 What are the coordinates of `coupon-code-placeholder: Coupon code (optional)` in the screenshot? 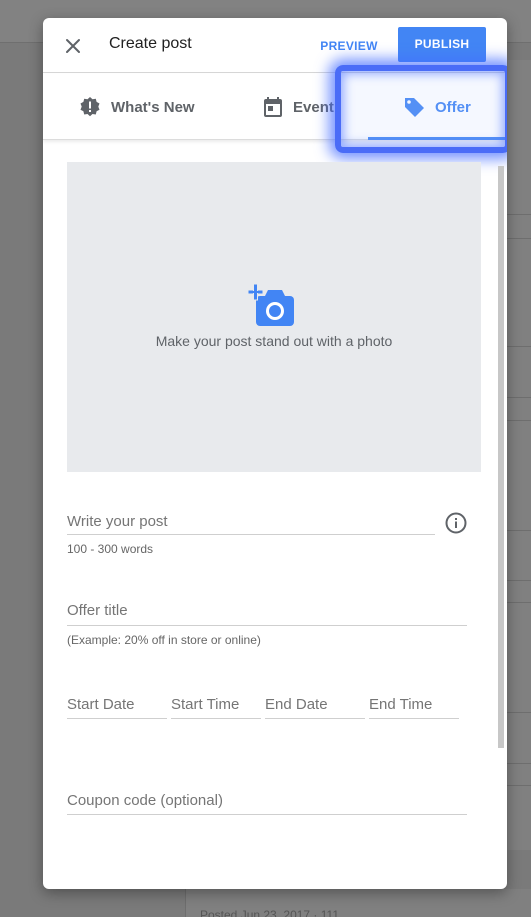 It's located at (145, 800).